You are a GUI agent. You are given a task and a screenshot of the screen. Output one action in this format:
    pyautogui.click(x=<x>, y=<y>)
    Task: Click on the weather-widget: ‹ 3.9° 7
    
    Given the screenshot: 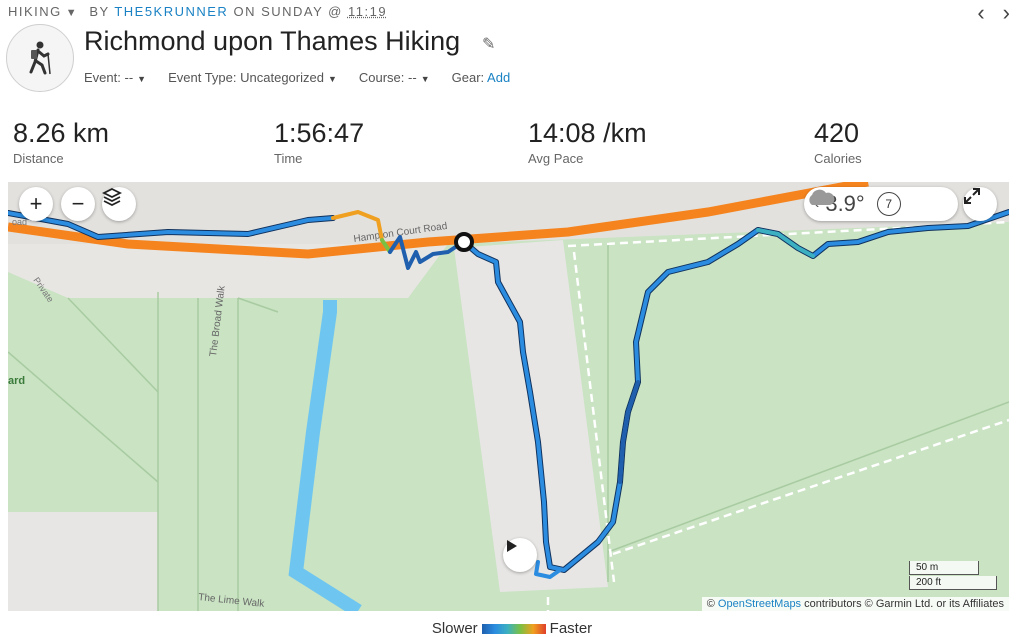 What is the action you would take?
    pyautogui.click(x=881, y=204)
    